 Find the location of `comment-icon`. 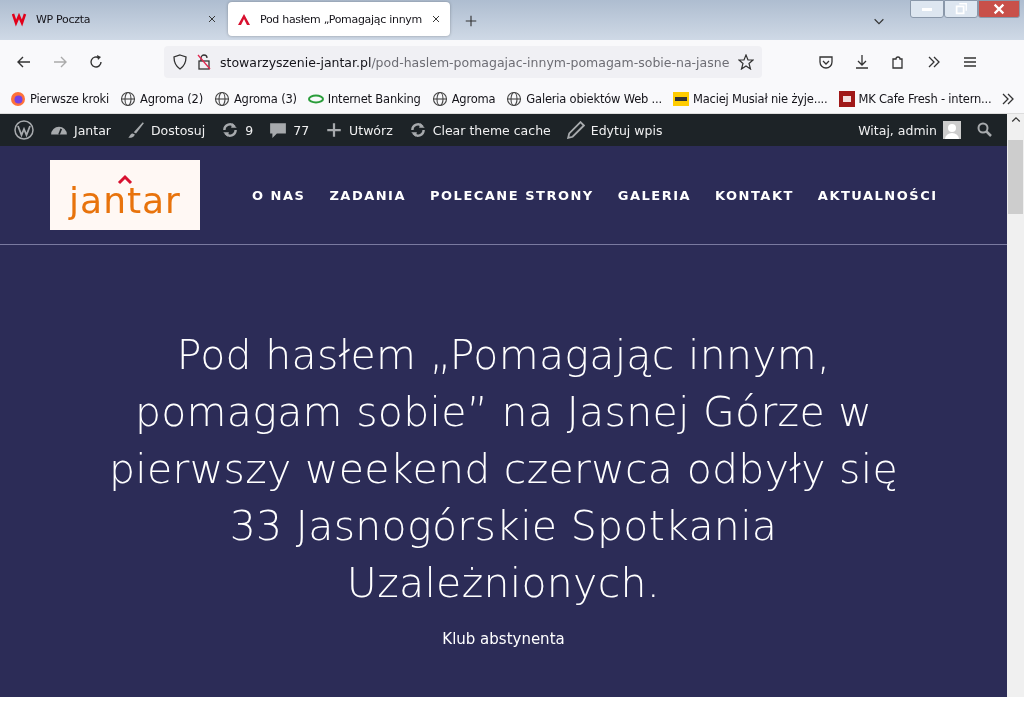

comment-icon is located at coordinates (278, 130).